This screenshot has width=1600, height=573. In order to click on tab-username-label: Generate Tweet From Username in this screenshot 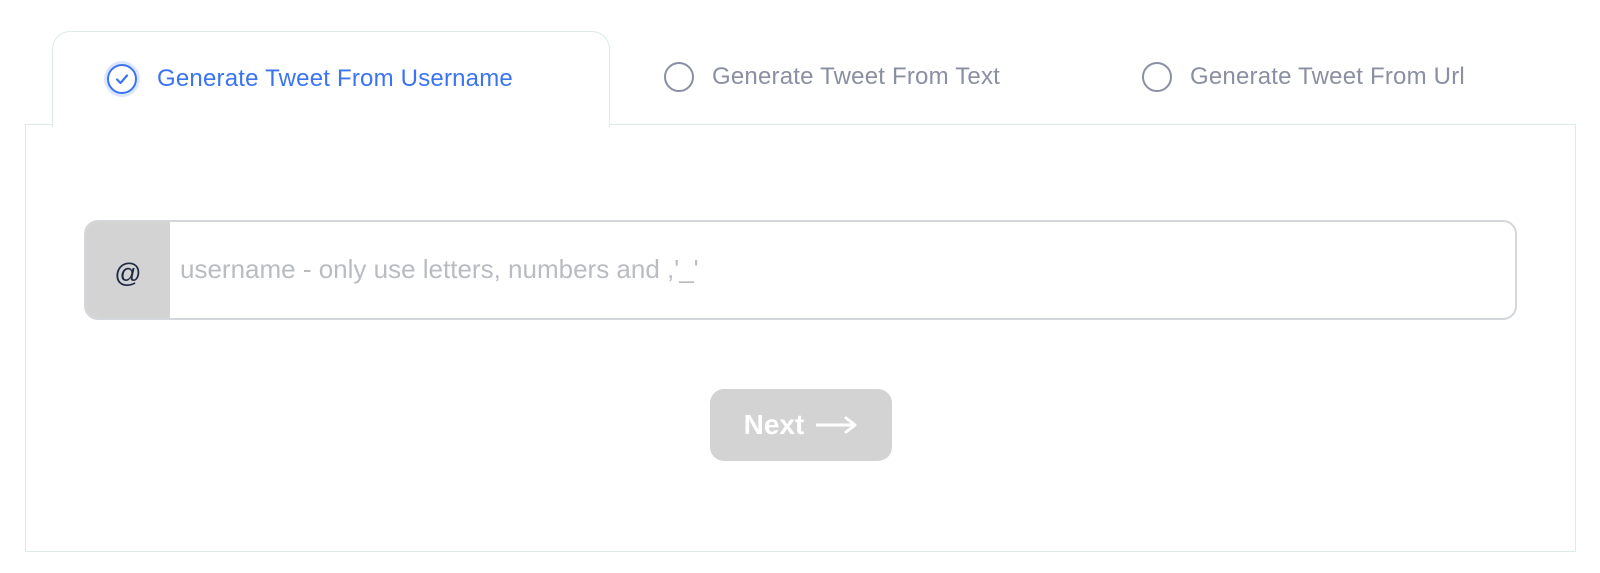, I will do `click(335, 78)`.